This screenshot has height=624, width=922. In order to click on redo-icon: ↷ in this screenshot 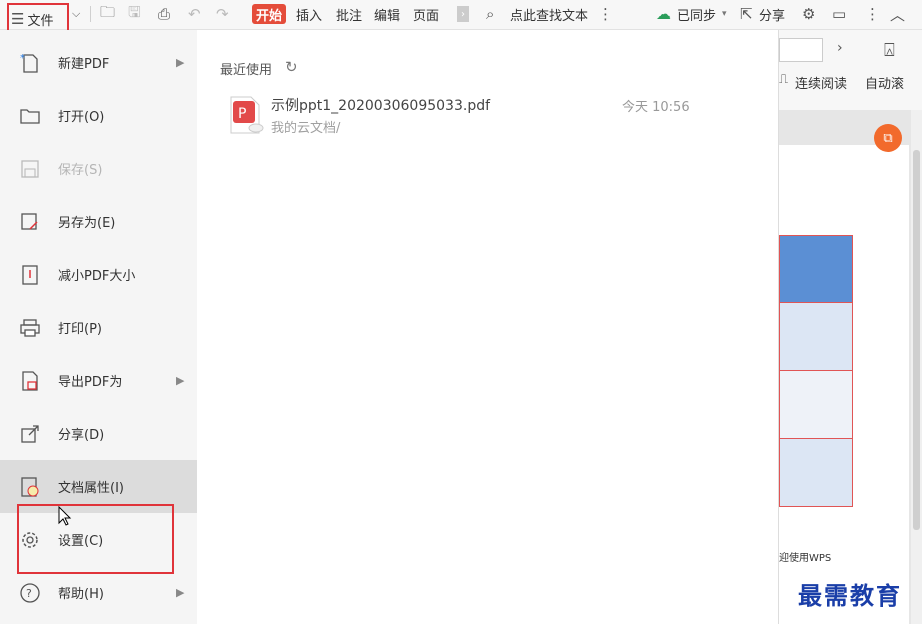, I will do `click(222, 14)`.